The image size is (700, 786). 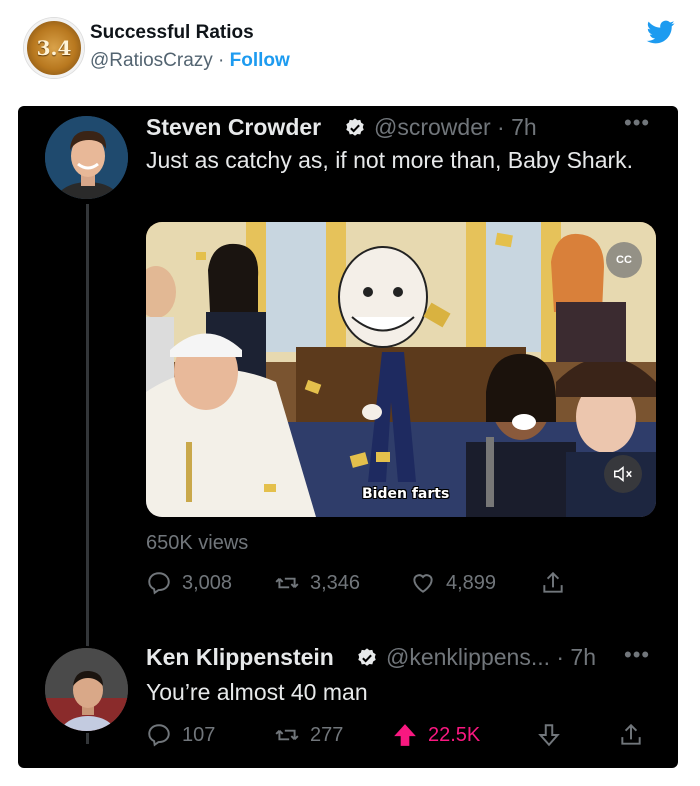 What do you see at coordinates (172, 33) in the screenshot?
I see `account-name: Successful Ratios` at bounding box center [172, 33].